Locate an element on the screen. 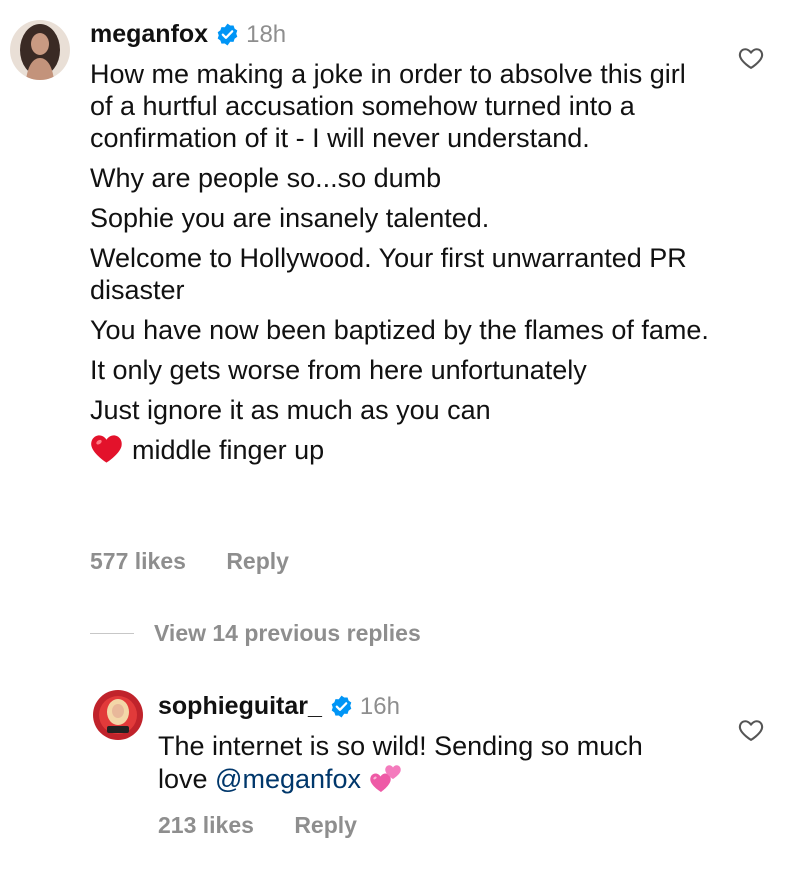 The height and width of the screenshot is (869, 793). comment-line: middle finger up is located at coordinates (400, 450).